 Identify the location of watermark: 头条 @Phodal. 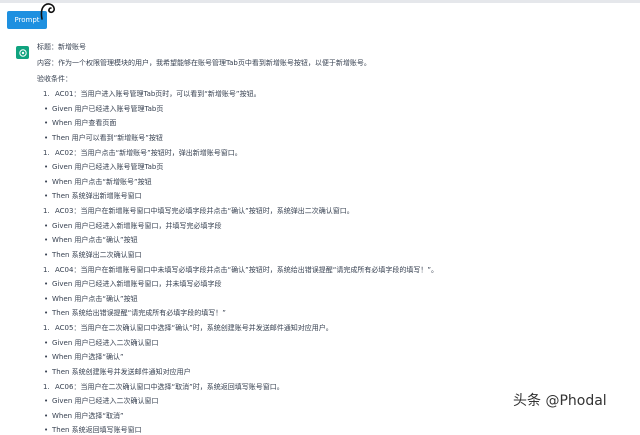
(560, 400).